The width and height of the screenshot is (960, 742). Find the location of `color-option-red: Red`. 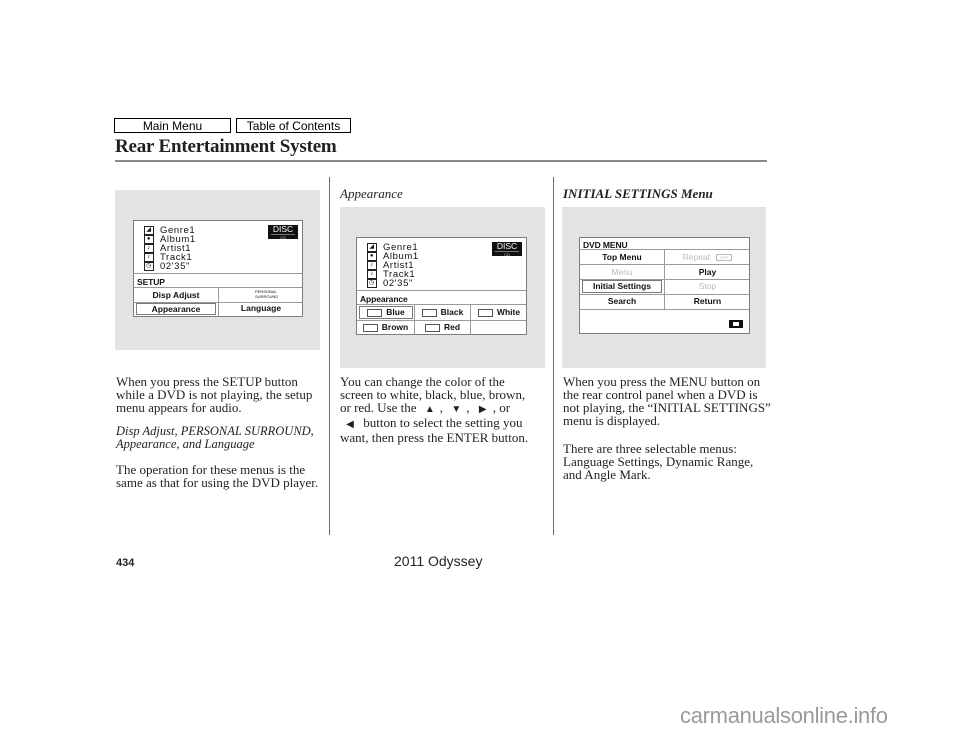

color-option-red: Red is located at coordinates (442, 327).